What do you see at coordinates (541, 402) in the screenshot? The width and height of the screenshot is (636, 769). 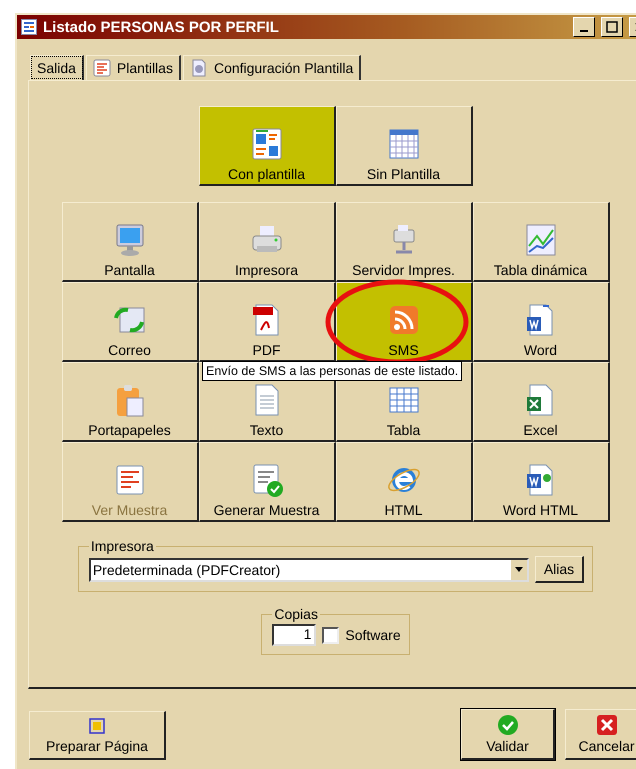 I see `output-option: Excel` at bounding box center [541, 402].